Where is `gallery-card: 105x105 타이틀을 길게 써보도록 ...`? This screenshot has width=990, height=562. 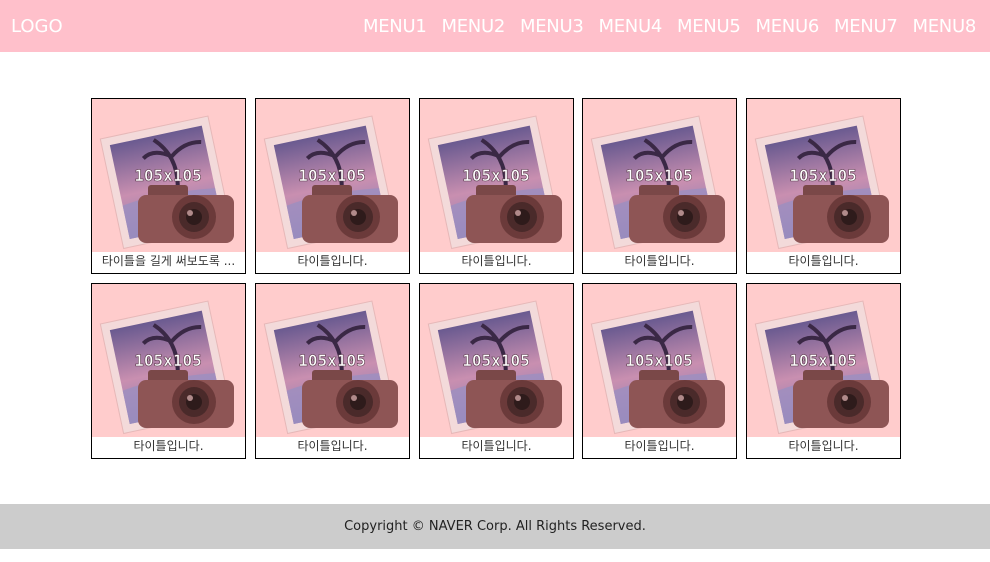
gallery-card: 105x105 타이틀을 길게 써보도록 ... is located at coordinates (168, 186).